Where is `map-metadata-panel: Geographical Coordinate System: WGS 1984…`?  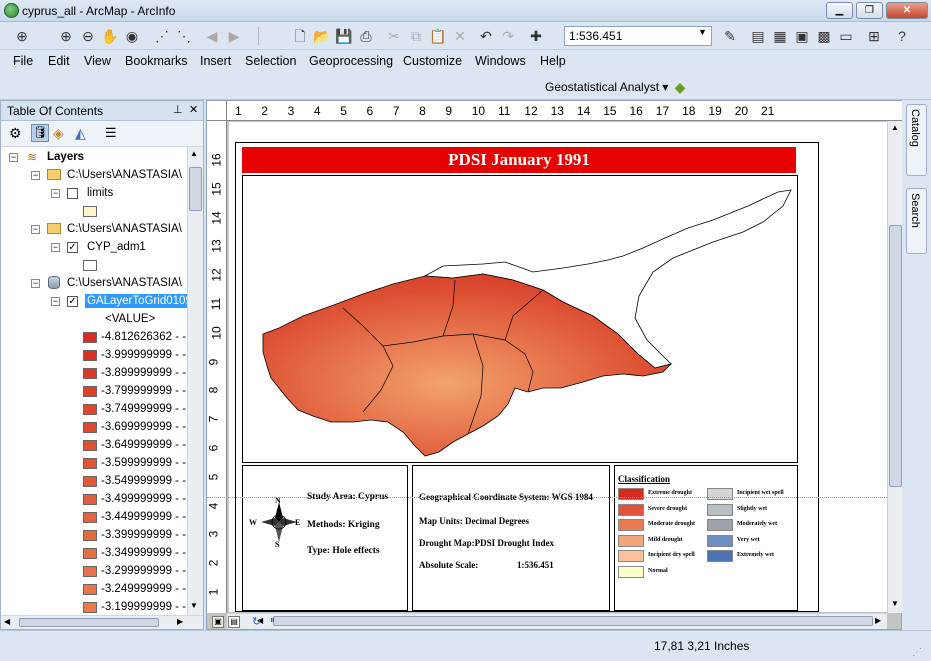
map-metadata-panel: Geographical Coordinate System: WGS 1984… is located at coordinates (511, 538).